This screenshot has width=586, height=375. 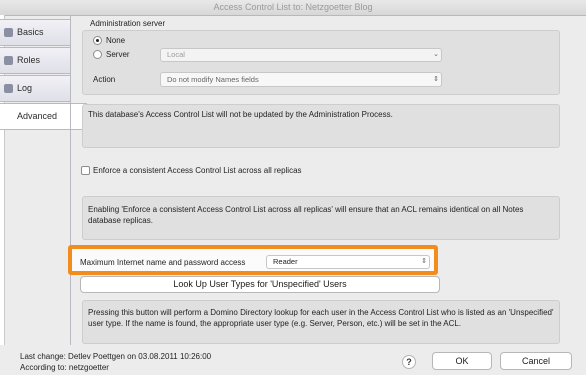 What do you see at coordinates (213, 79) in the screenshot?
I see `action-select-value: Do not modify Names fields` at bounding box center [213, 79].